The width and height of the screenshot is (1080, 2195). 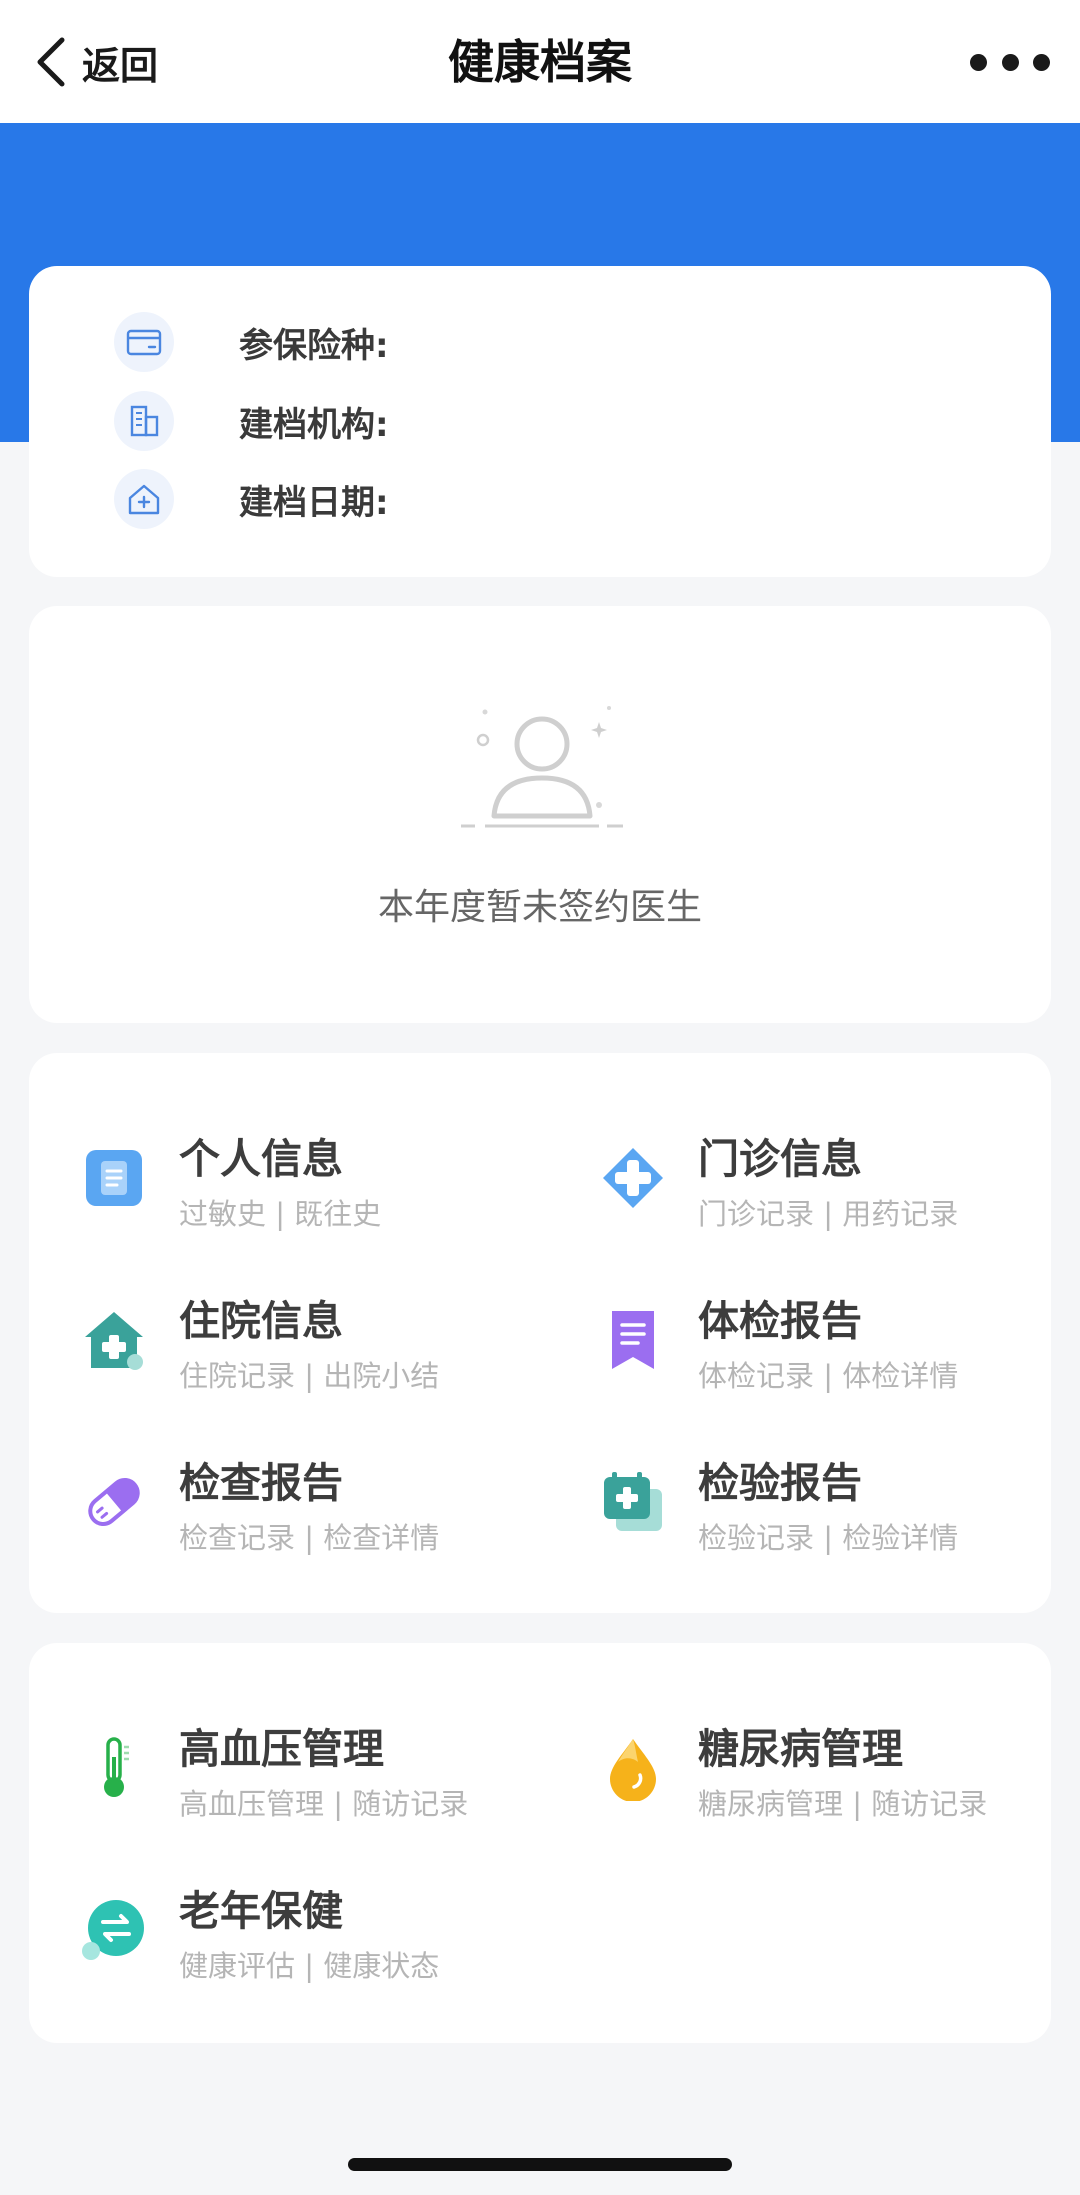 I want to click on inpatient-info-entry: 住院信息 住院记录 | 出院小结, so click(x=259, y=1344).